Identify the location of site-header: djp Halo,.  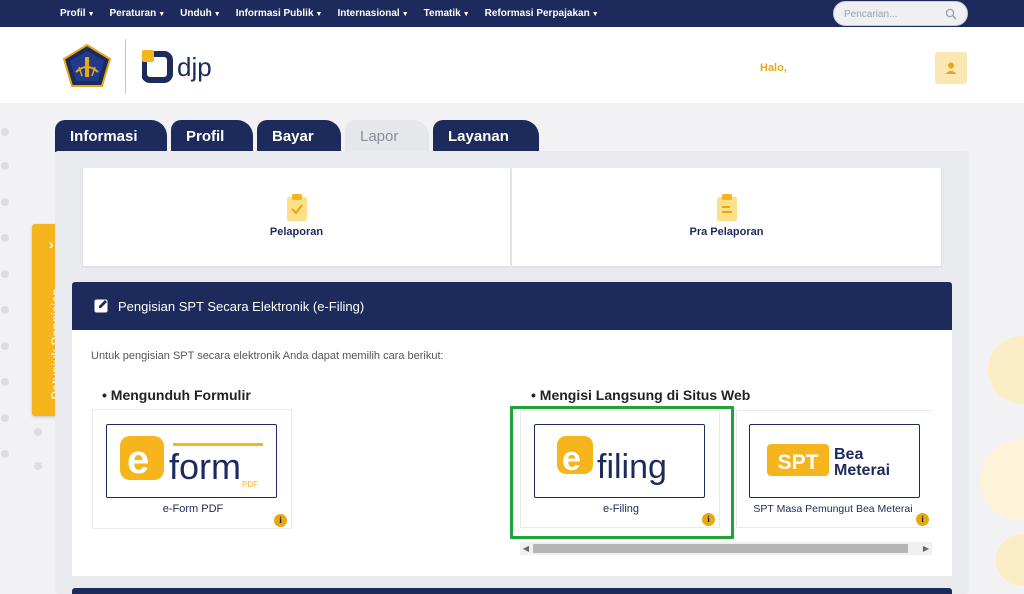
(512, 65).